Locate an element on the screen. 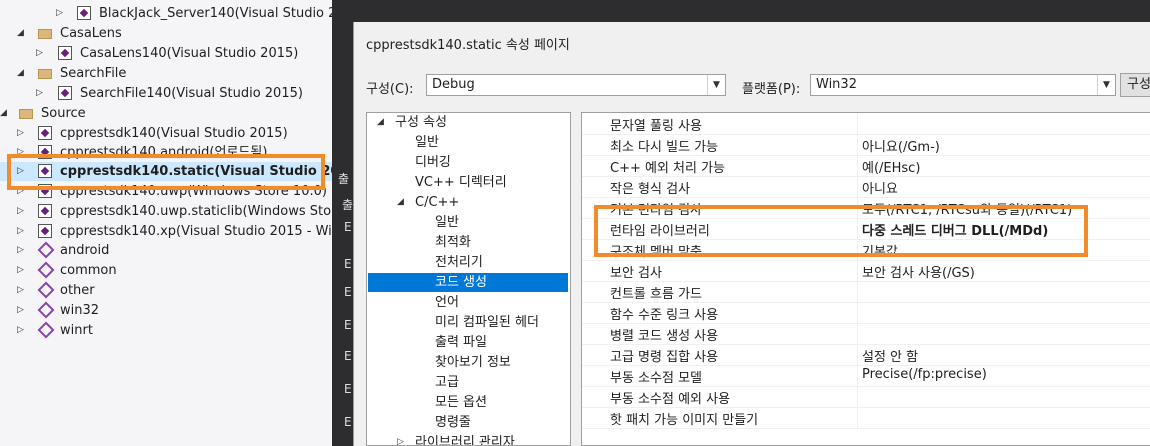  tree-item: ◢ CasaLens is located at coordinates (166, 33).